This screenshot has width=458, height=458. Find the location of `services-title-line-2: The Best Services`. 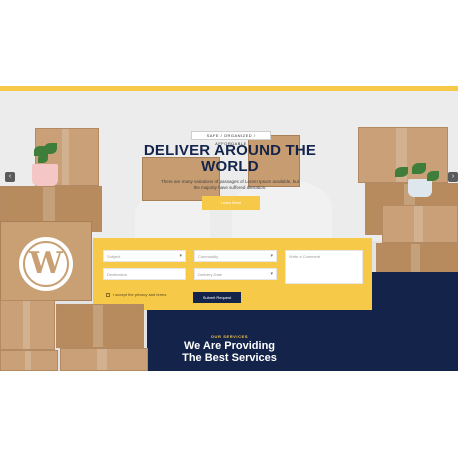

services-title-line-2: The Best Services is located at coordinates (229, 358).